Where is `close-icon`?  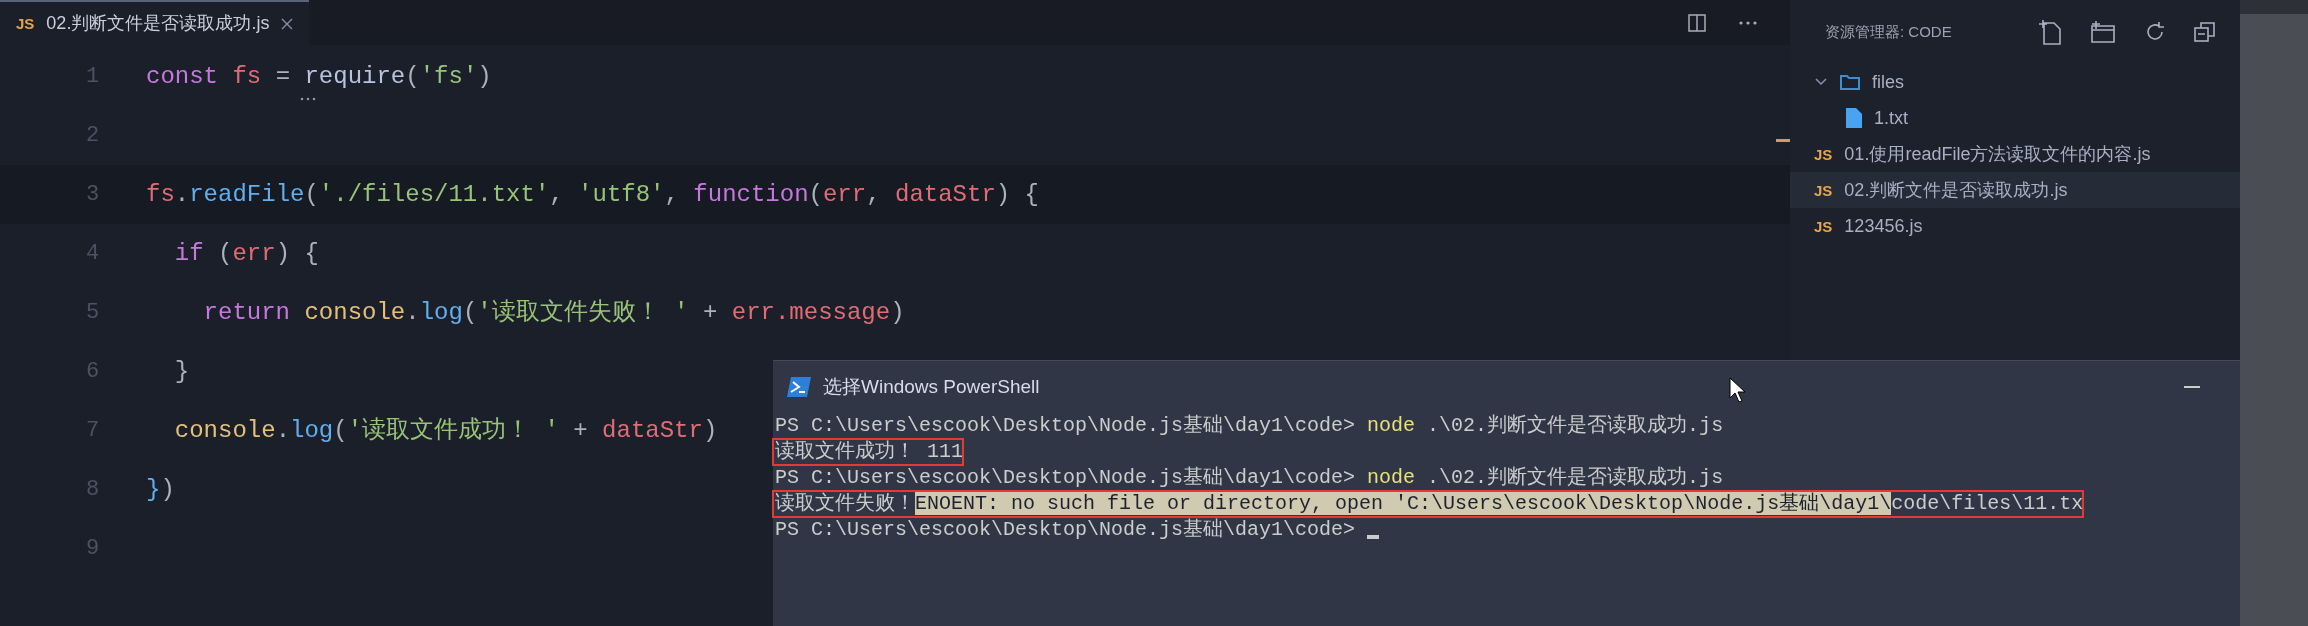
close-icon is located at coordinates (287, 23).